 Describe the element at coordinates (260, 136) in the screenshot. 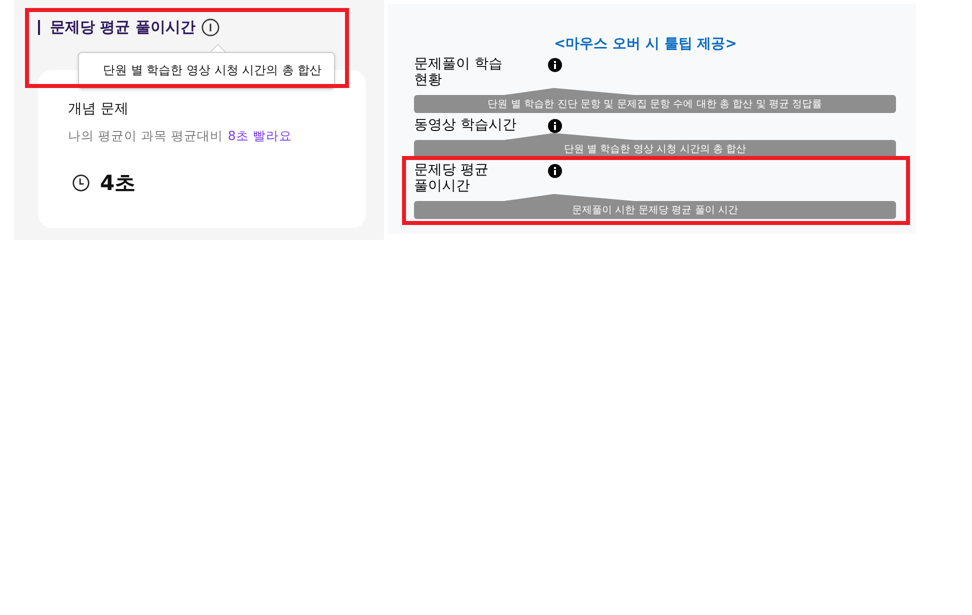

I see `comparison-highlight: 8초 빨라요` at that location.